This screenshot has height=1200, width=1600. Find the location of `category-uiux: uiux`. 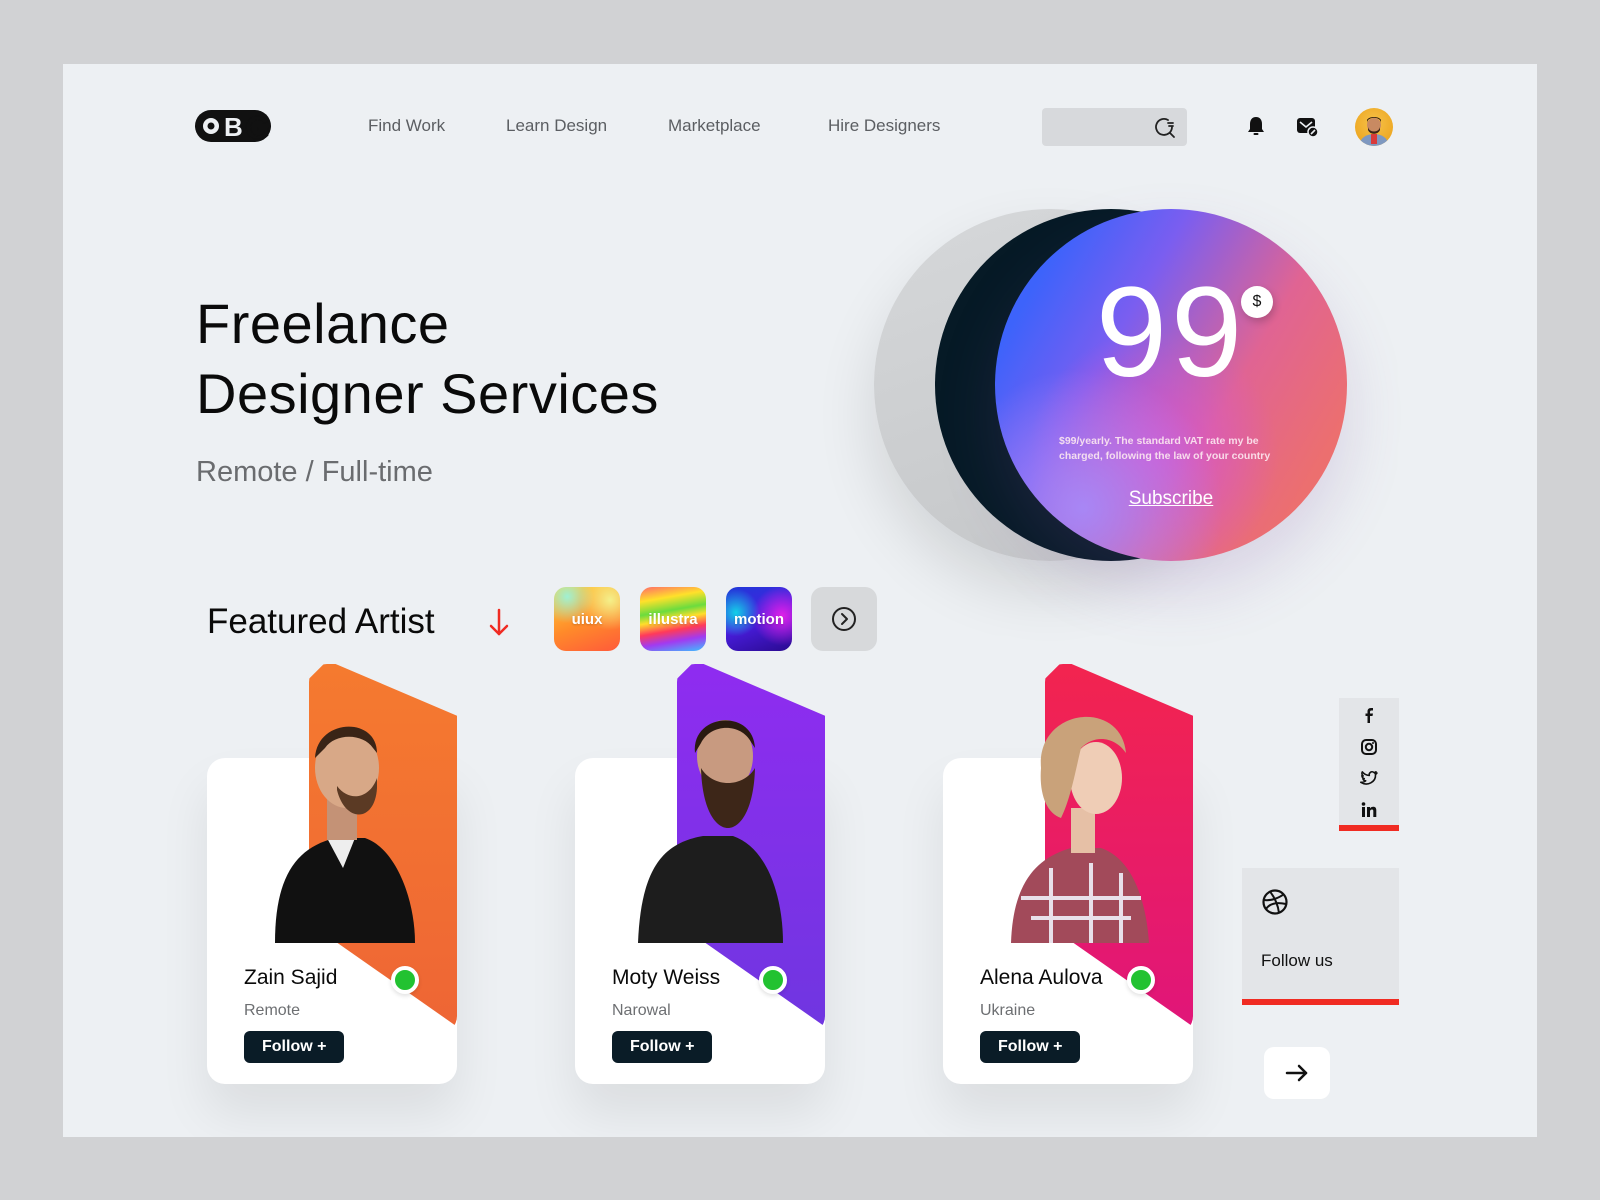

category-uiux: uiux is located at coordinates (587, 619).